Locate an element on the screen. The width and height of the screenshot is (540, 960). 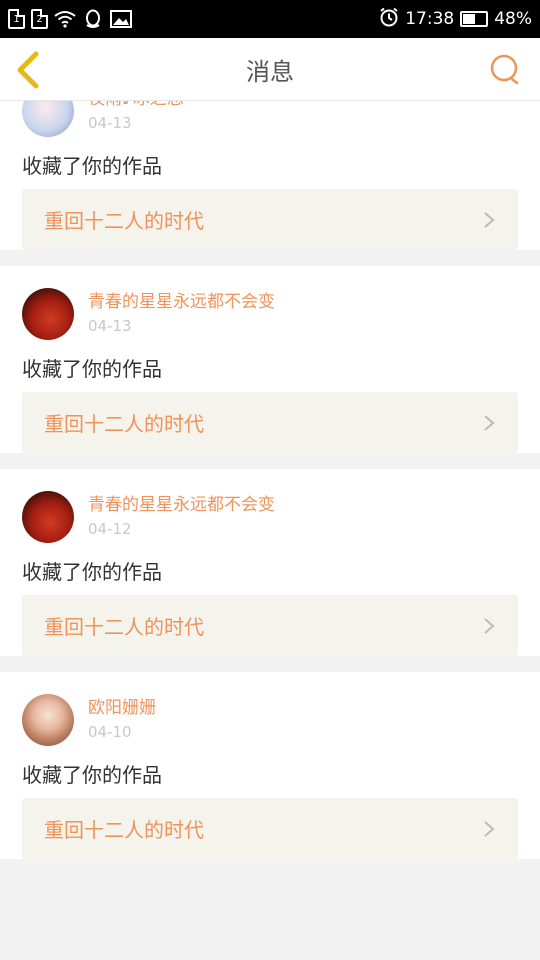
chevron-left-icon is located at coordinates (28, 70).